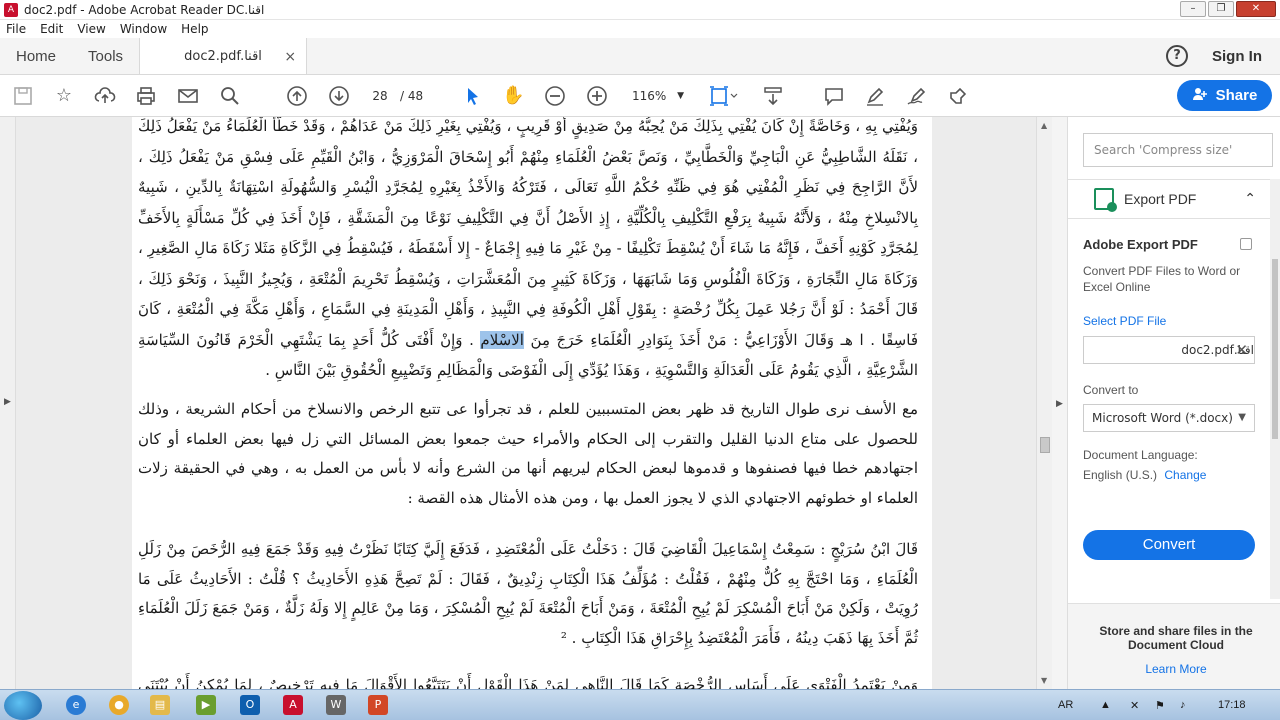 Image resolution: width=1280 pixels, height=720 pixels. I want to click on file-explorer-icon: ▤, so click(160, 705).